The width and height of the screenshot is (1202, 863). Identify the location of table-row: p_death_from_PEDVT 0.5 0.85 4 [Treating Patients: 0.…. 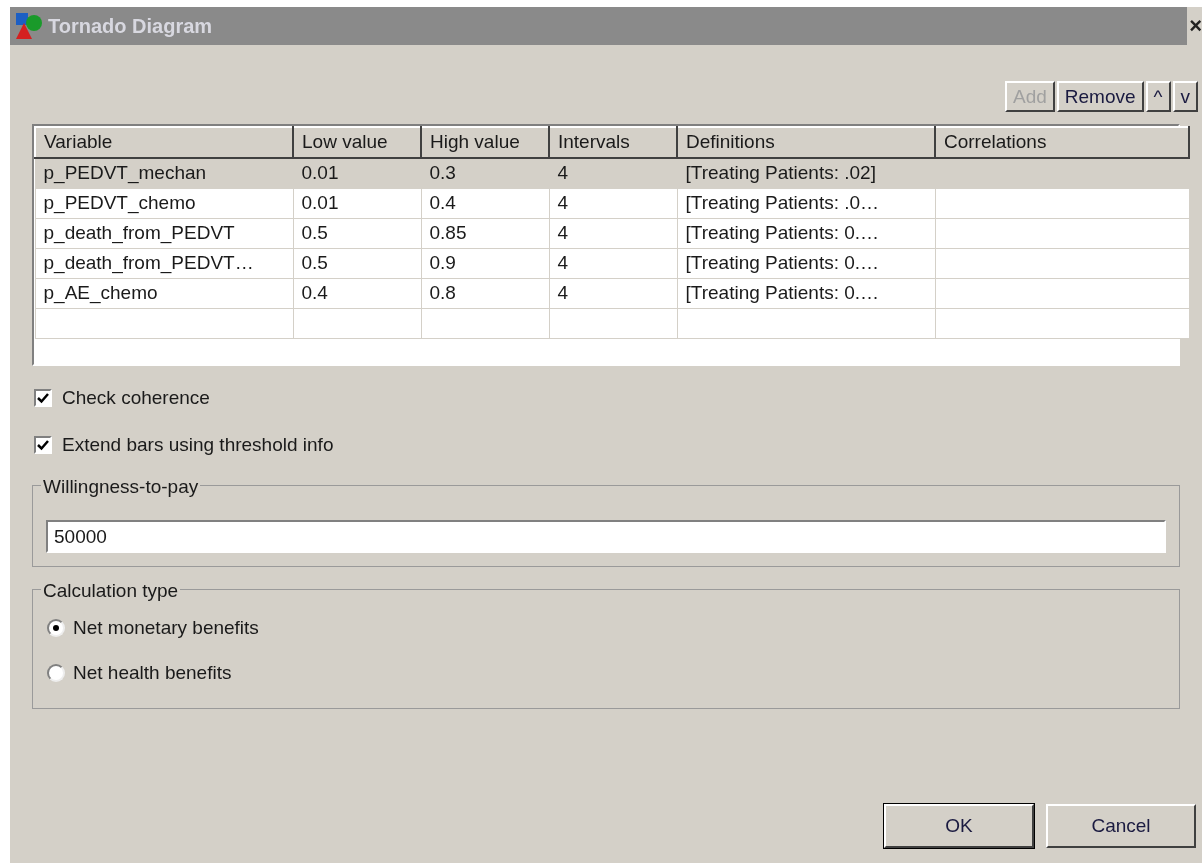
(612, 233).